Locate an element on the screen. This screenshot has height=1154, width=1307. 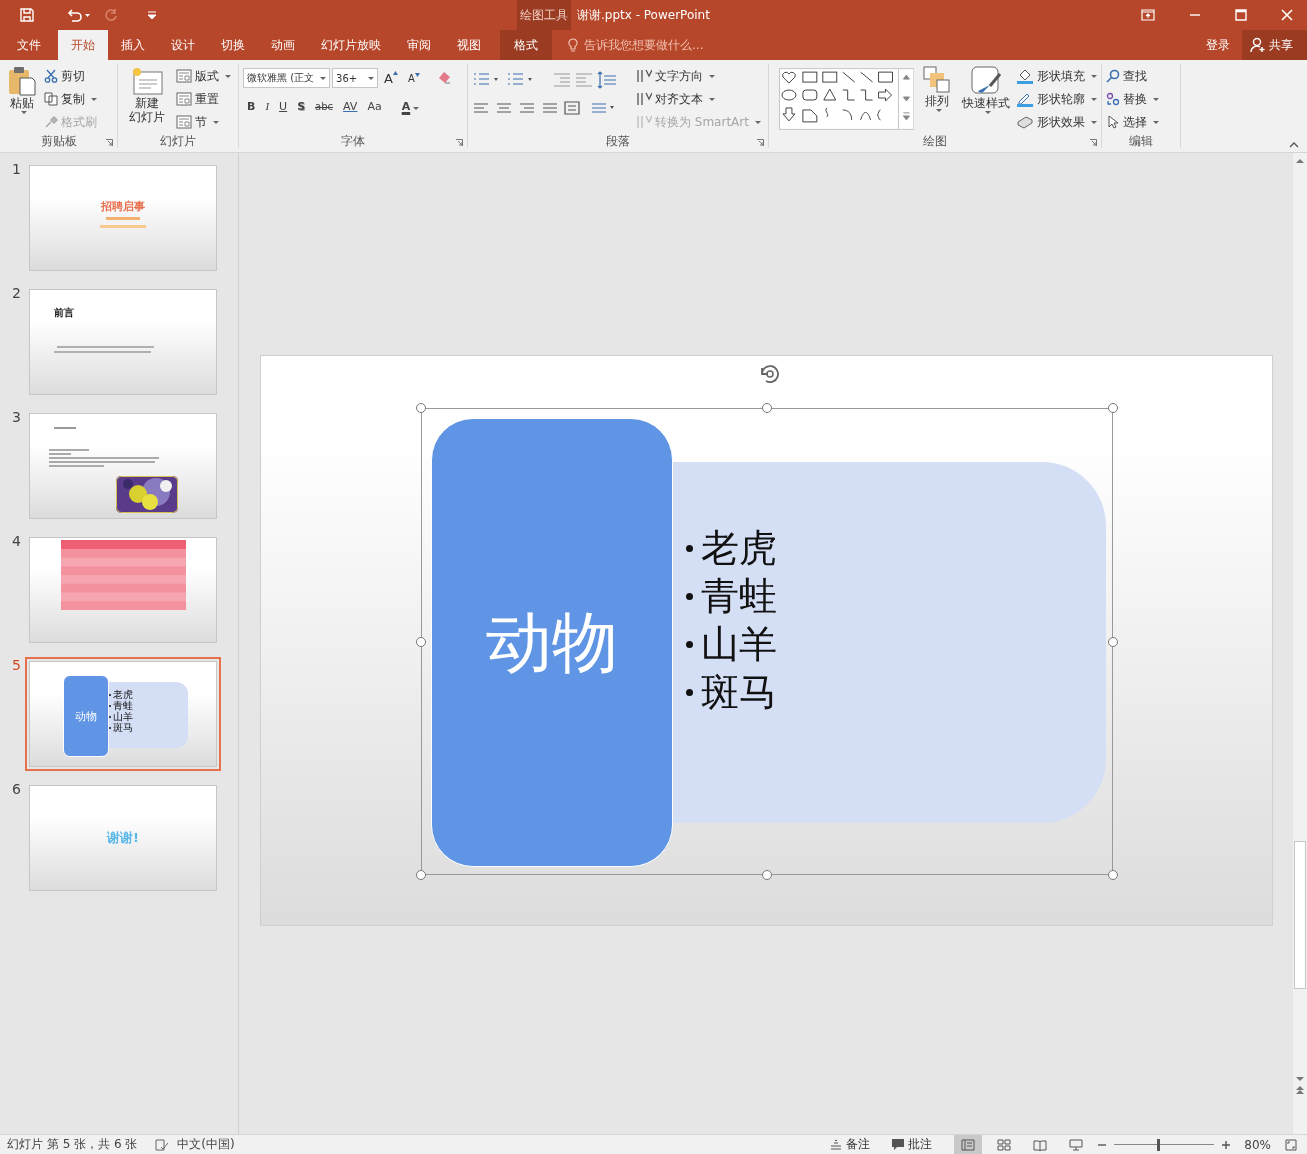
zoom-level: 80% is located at coordinates (1257, 1144).